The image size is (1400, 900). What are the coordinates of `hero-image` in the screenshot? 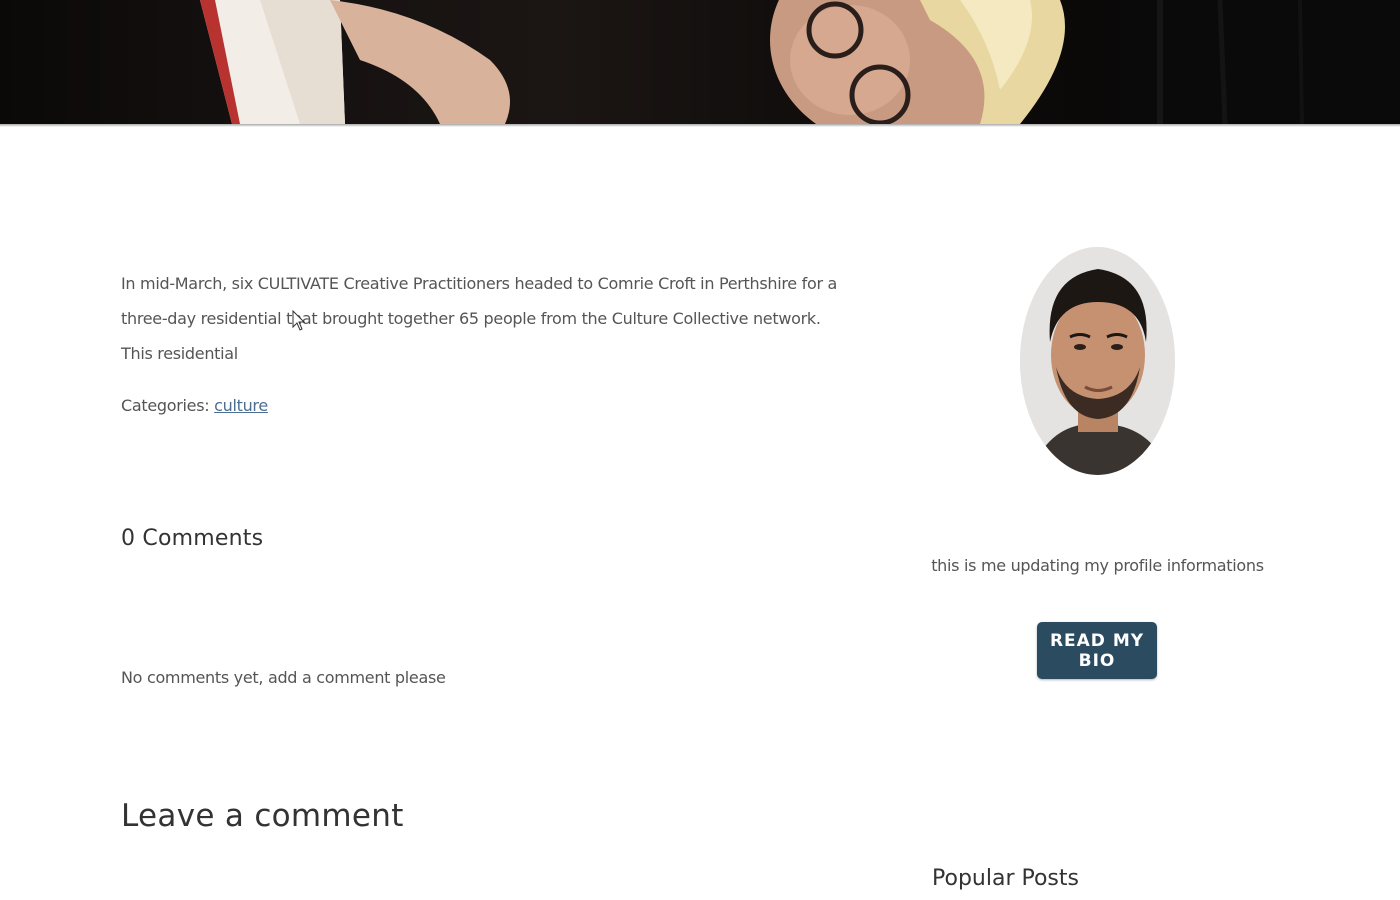 It's located at (700, 62).